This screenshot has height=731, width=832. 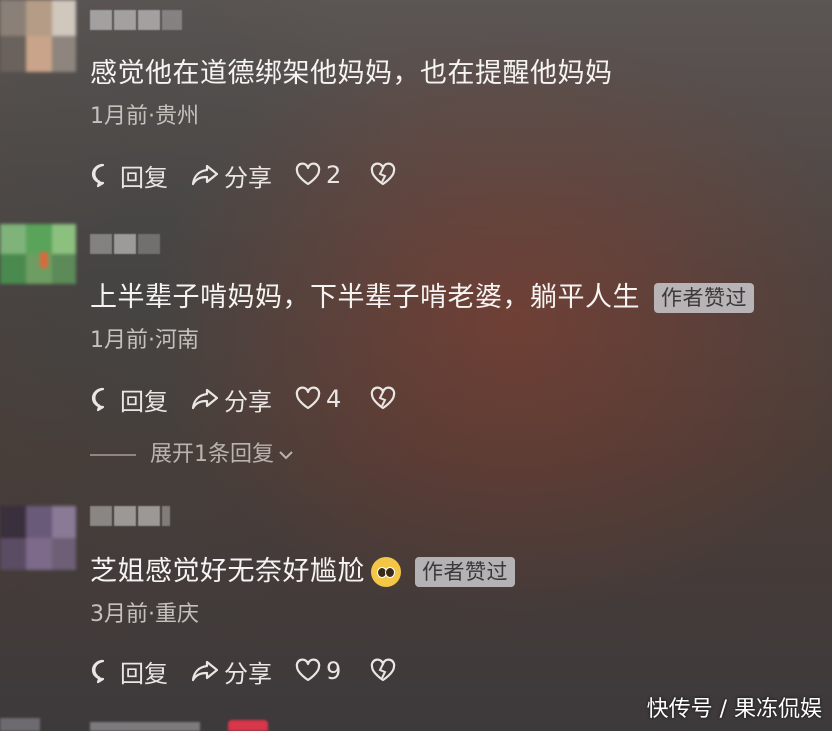 I want to click on expand-replies-label: 展开1条回复, so click(x=212, y=454).